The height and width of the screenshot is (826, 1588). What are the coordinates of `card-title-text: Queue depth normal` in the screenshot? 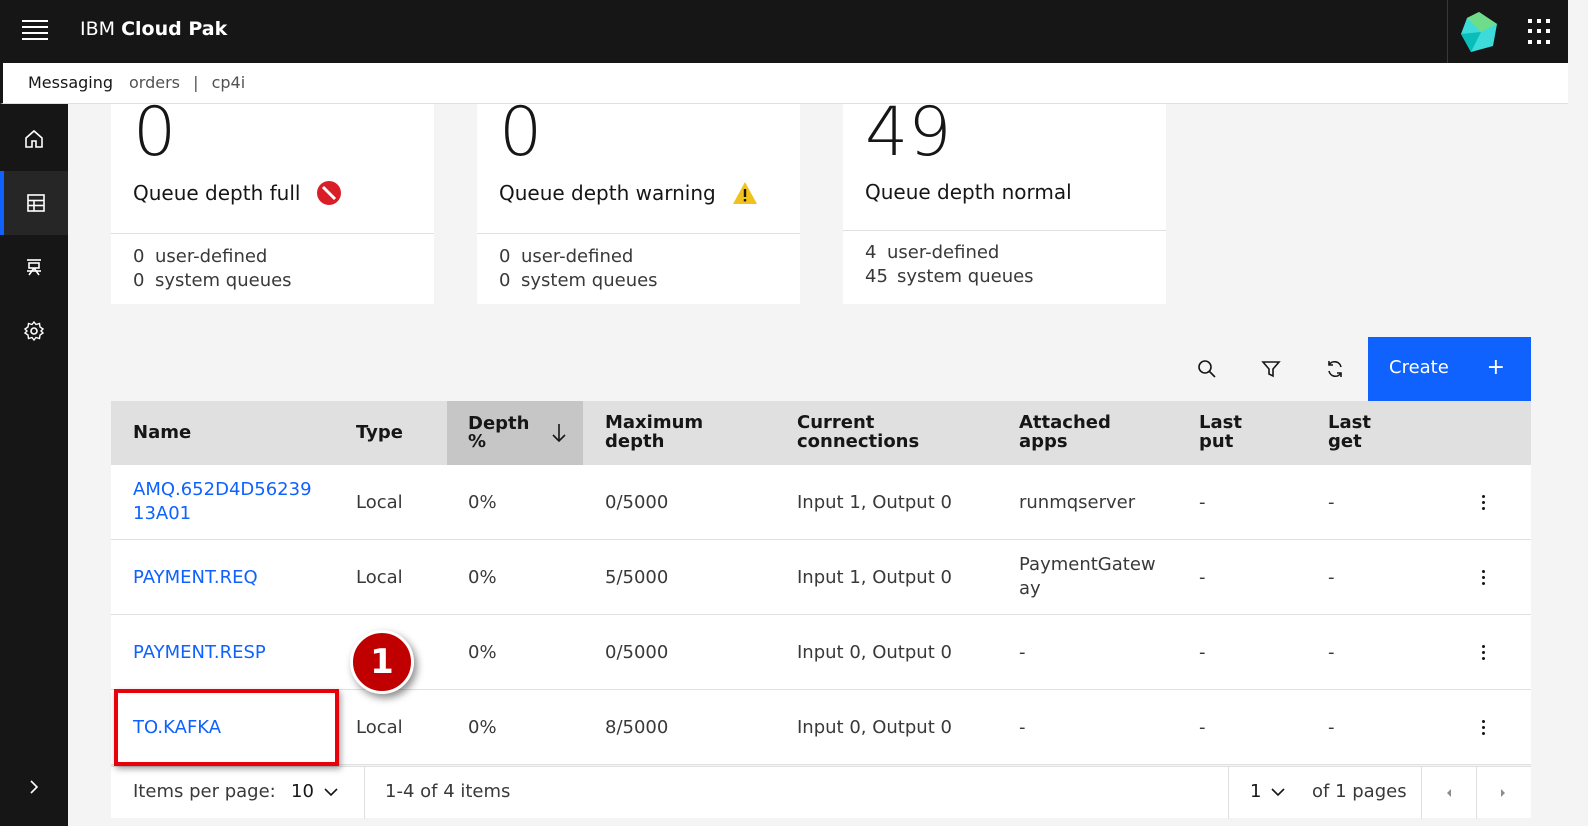 It's located at (968, 192).